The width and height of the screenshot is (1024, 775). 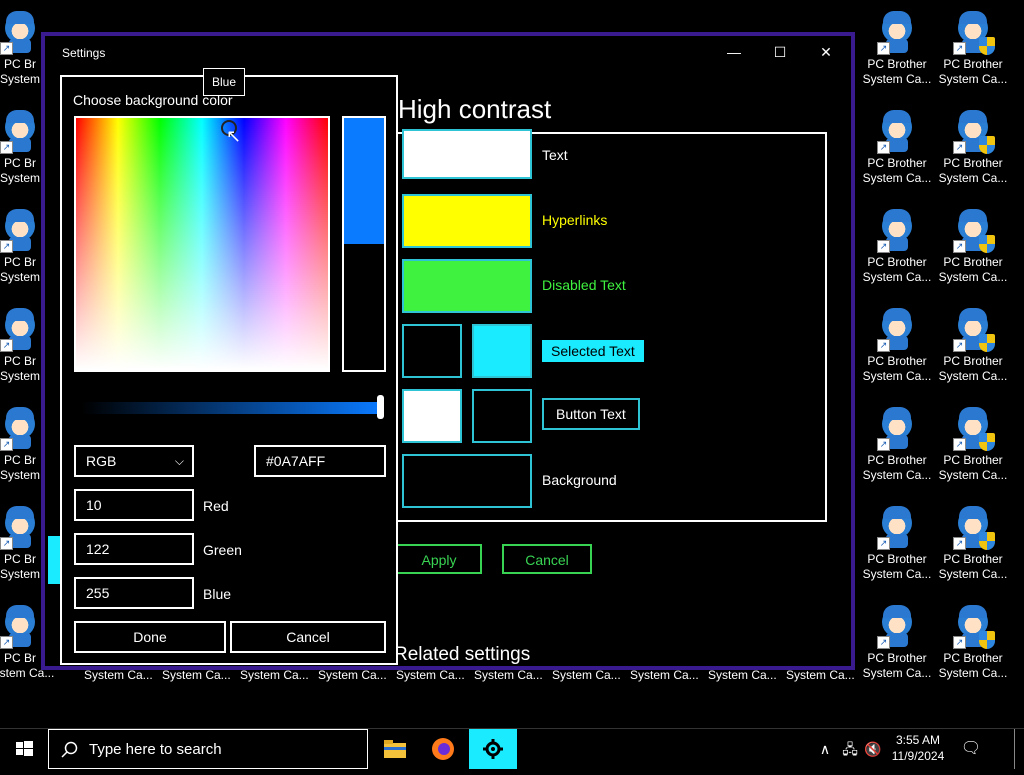 What do you see at coordinates (467, 221) in the screenshot?
I see `hyperlinks-color-swatch` at bounding box center [467, 221].